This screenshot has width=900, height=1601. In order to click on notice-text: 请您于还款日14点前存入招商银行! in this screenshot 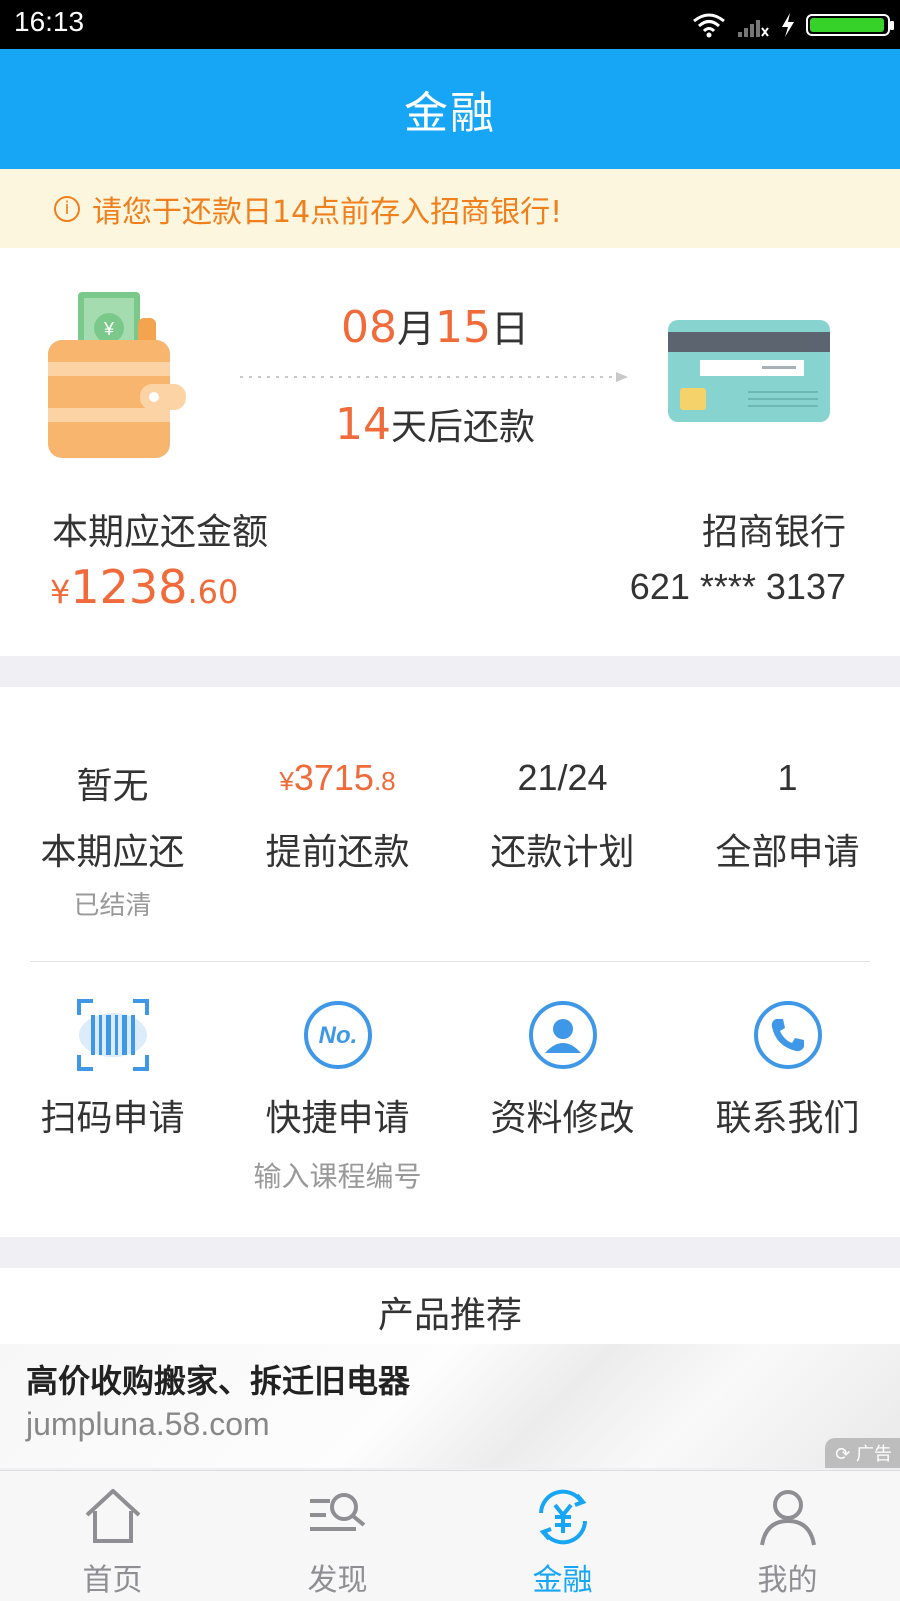, I will do `click(327, 212)`.